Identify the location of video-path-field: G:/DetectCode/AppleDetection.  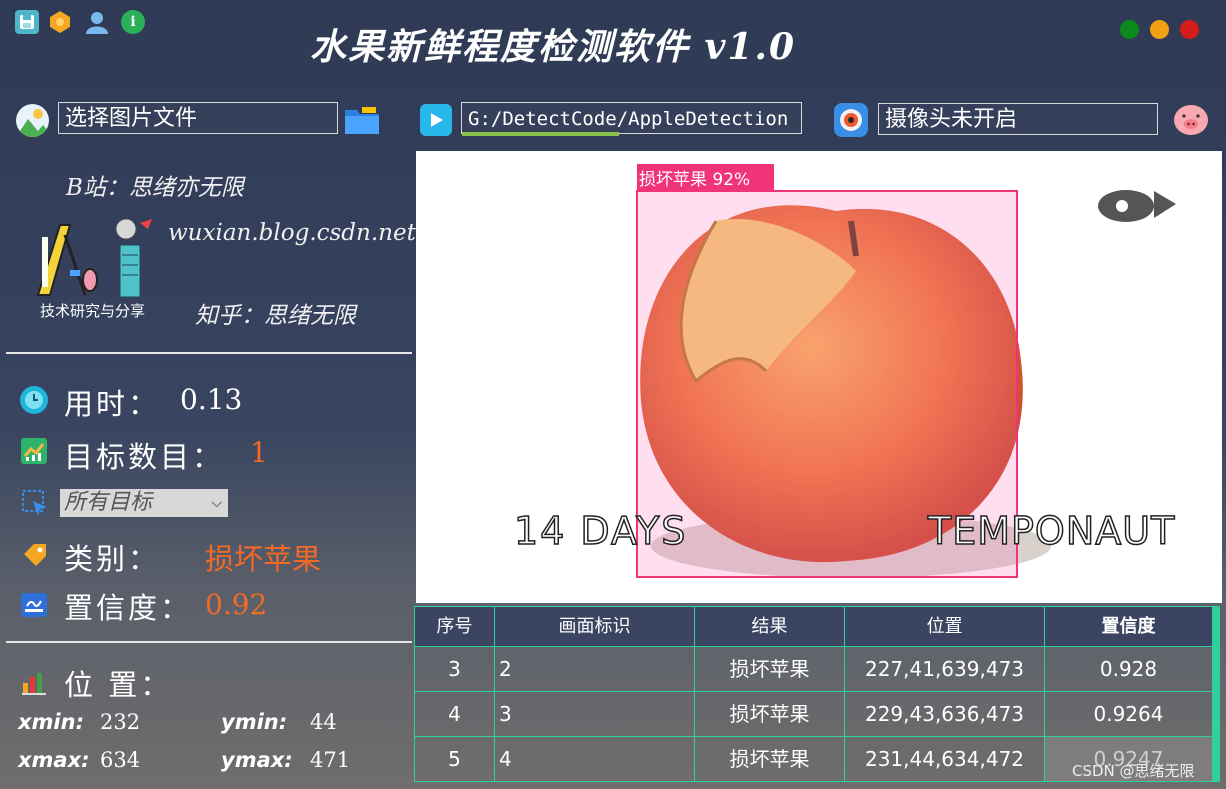
(631, 118).